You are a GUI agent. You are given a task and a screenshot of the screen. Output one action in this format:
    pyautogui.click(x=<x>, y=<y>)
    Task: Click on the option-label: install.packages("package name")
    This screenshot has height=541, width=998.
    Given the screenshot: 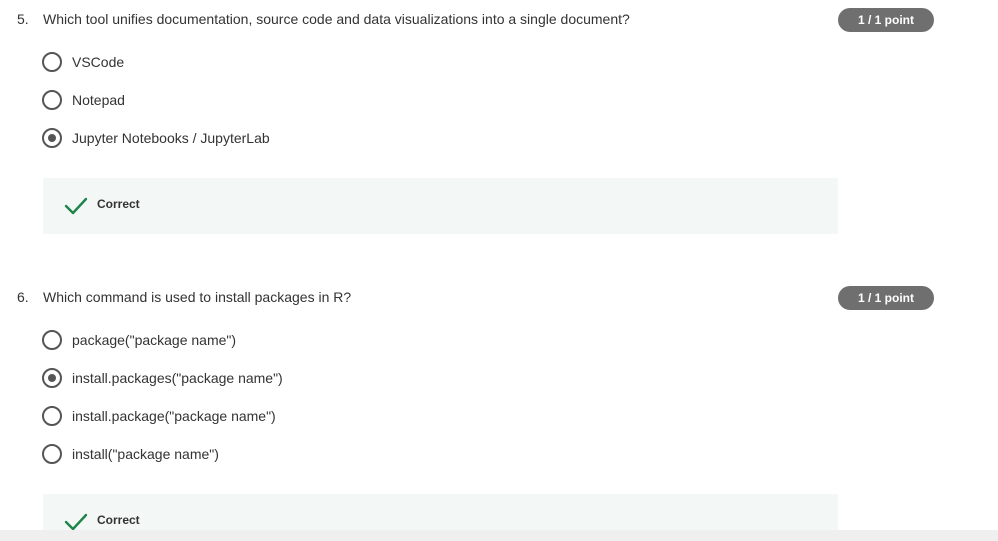 What is the action you would take?
    pyautogui.click(x=177, y=378)
    